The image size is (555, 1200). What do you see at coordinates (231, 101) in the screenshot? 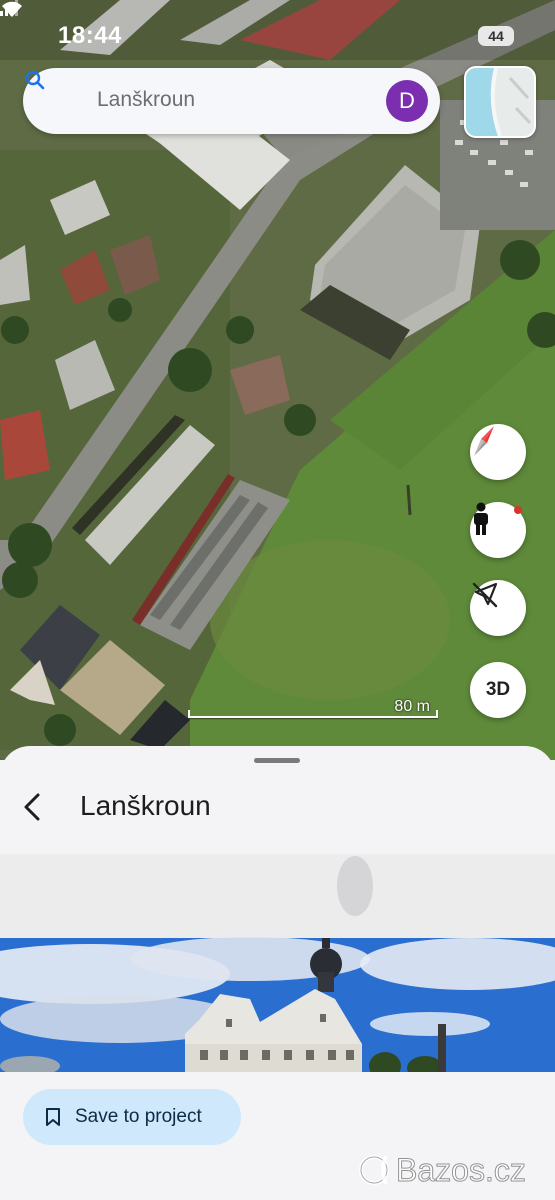
I see `search-bar: Lanškroun D` at bounding box center [231, 101].